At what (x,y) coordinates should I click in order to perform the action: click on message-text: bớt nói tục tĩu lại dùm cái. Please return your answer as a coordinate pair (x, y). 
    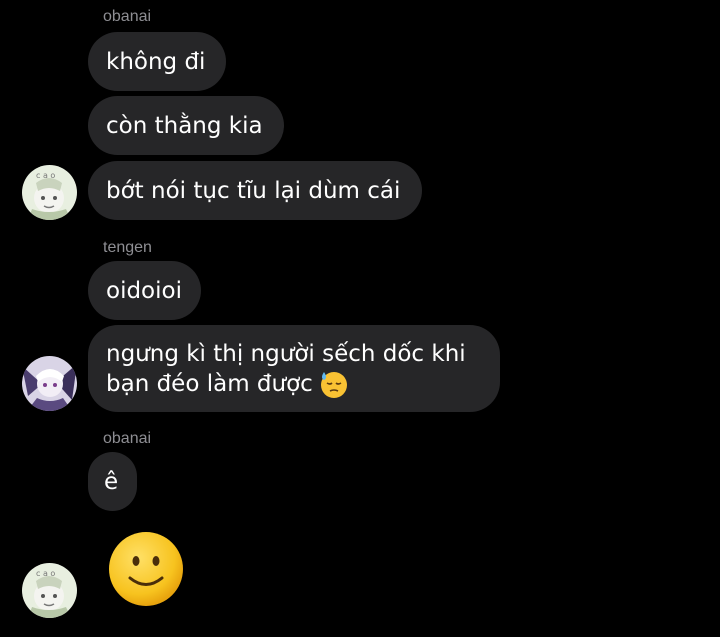
    Looking at the image, I should click on (253, 190).